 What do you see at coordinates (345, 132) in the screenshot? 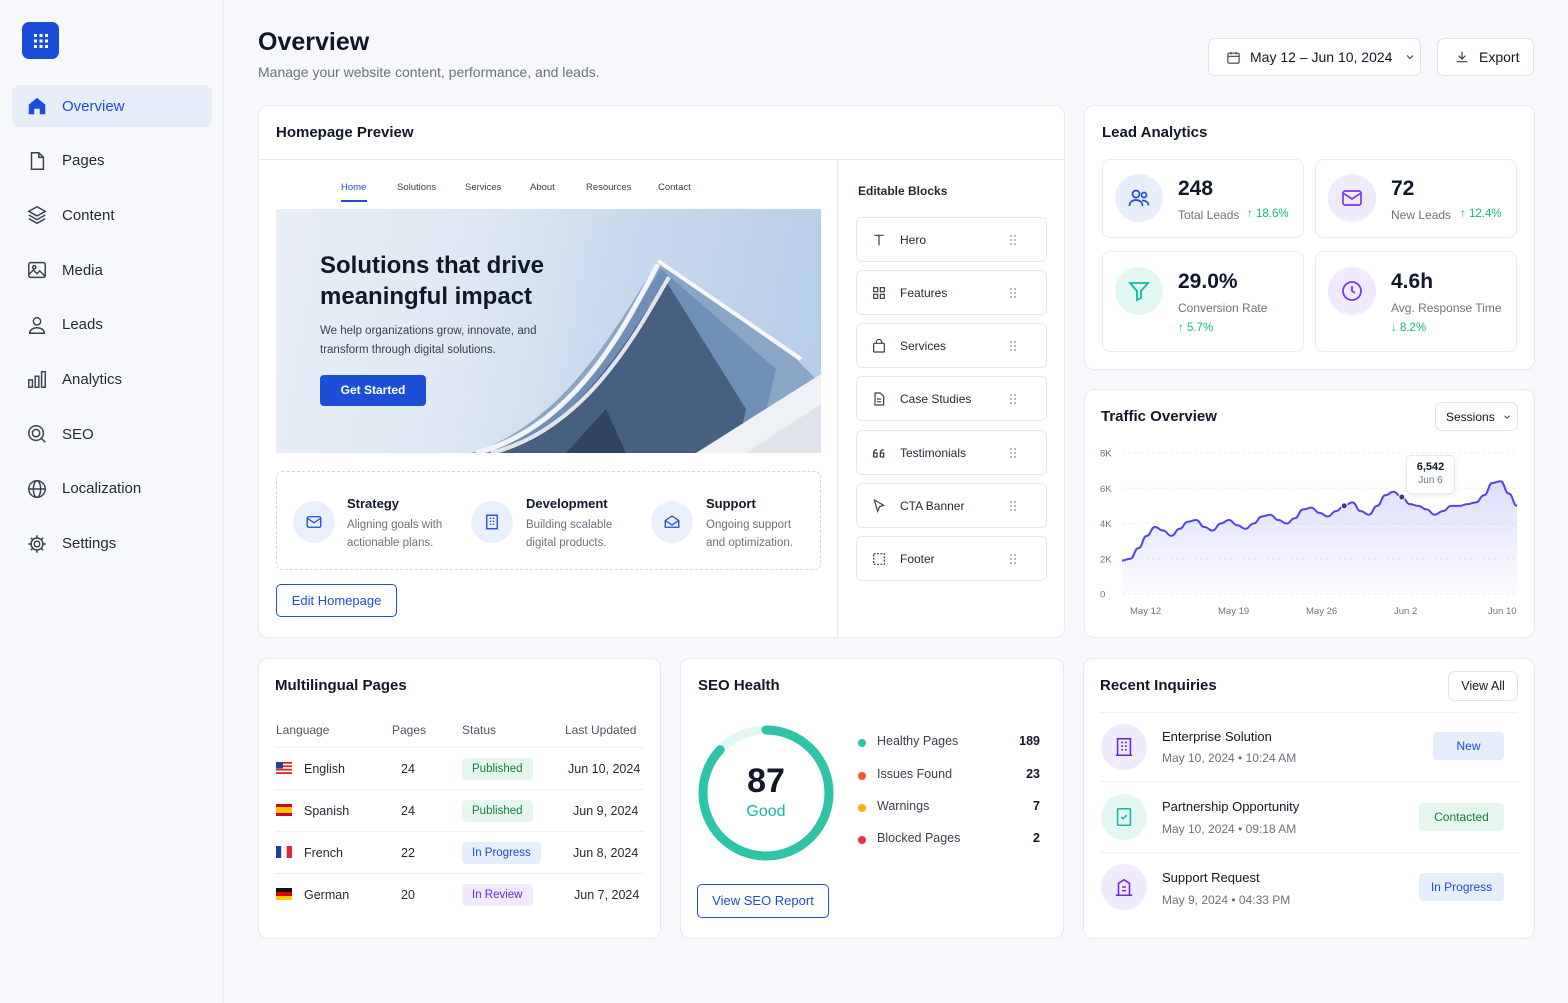
I see `homepage-preview-title: Homepage Preview` at bounding box center [345, 132].